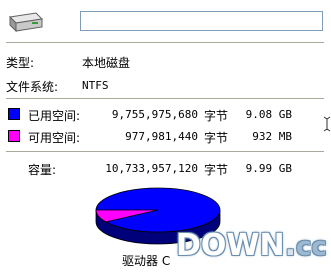 The image size is (331, 272). What do you see at coordinates (268, 168) in the screenshot?
I see `capacity-size: 9.99 GB` at bounding box center [268, 168].